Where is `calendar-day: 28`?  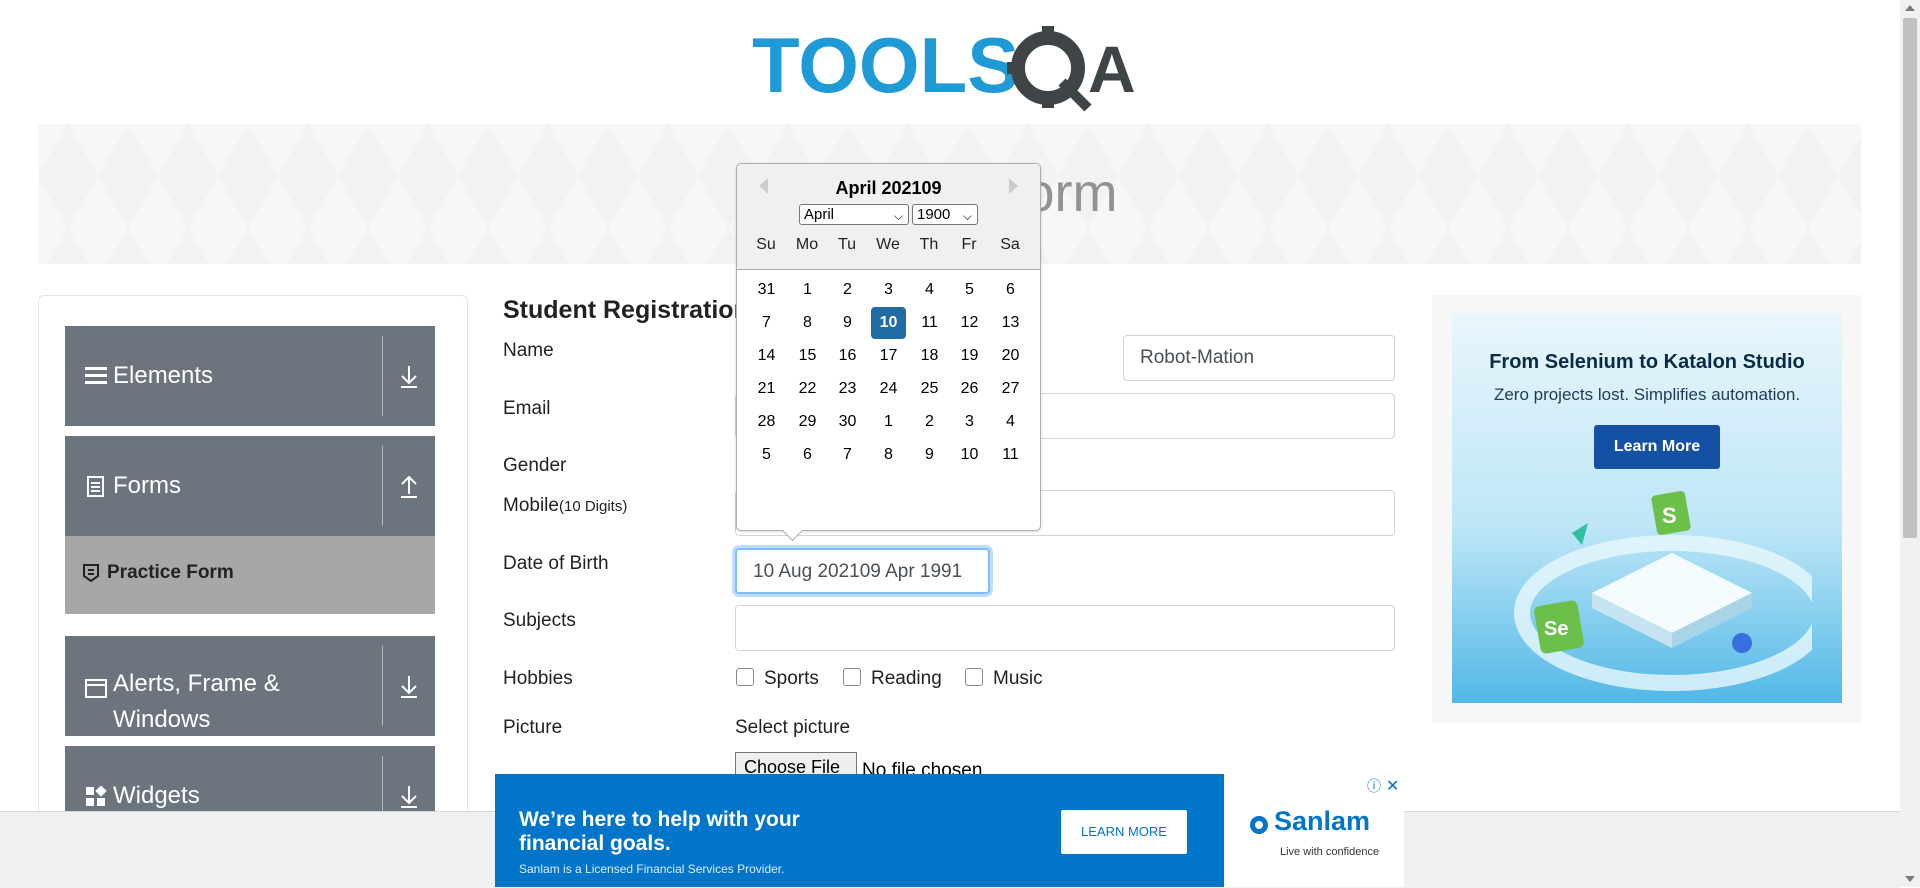
calendar-day: 28 is located at coordinates (766, 422).